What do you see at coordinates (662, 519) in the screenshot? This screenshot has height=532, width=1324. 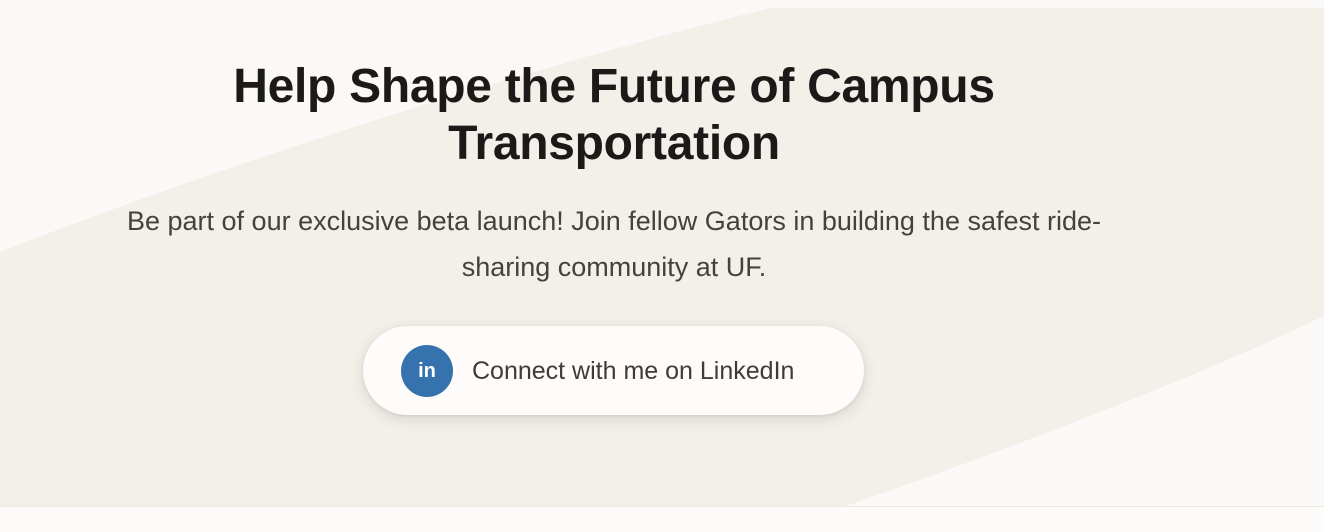 I see `page-footer-edge` at bounding box center [662, 519].